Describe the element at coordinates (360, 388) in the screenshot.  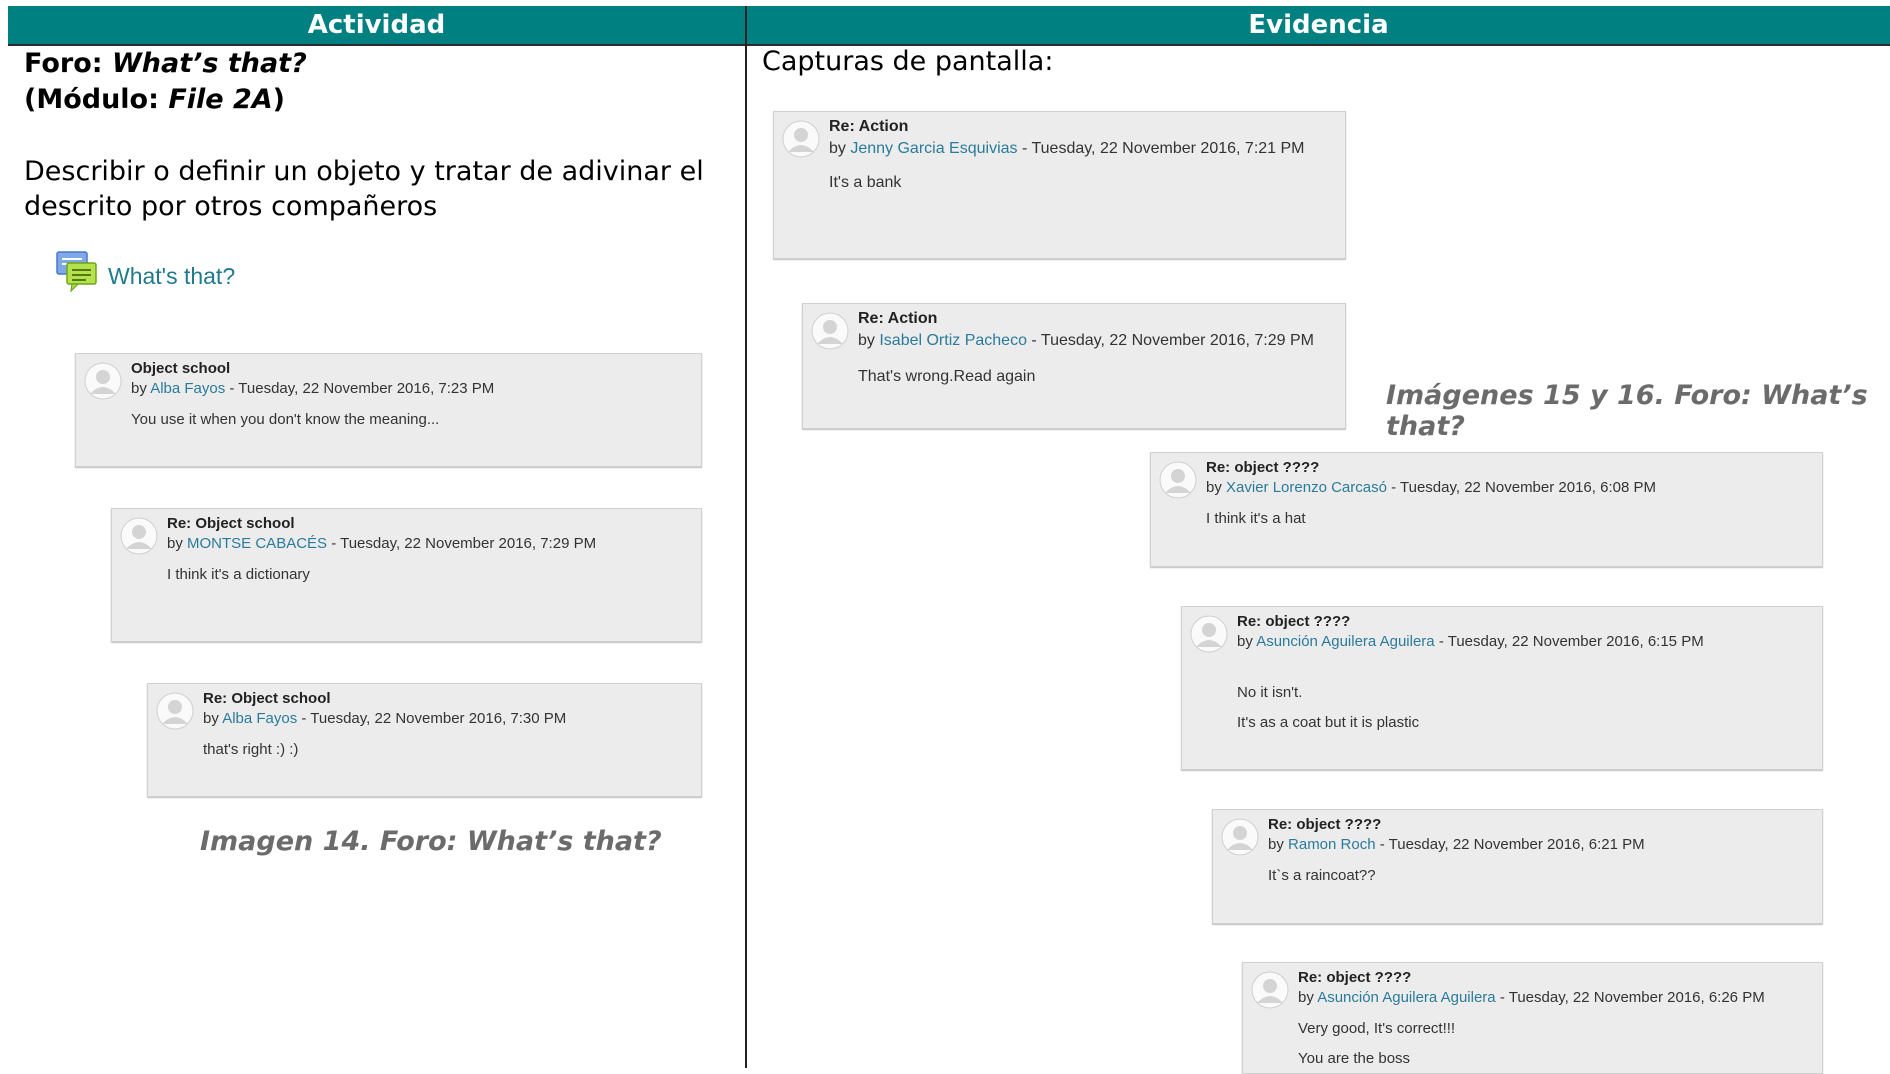
I see `post-date: - Tuesday, 22 November 2016, 7:23 PM` at that location.